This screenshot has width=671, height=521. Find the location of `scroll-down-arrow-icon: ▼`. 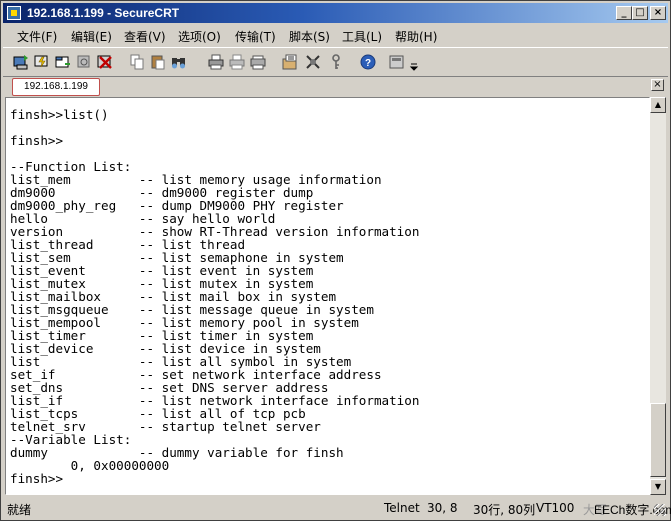

scroll-down-arrow-icon: ▼ is located at coordinates (658, 487).